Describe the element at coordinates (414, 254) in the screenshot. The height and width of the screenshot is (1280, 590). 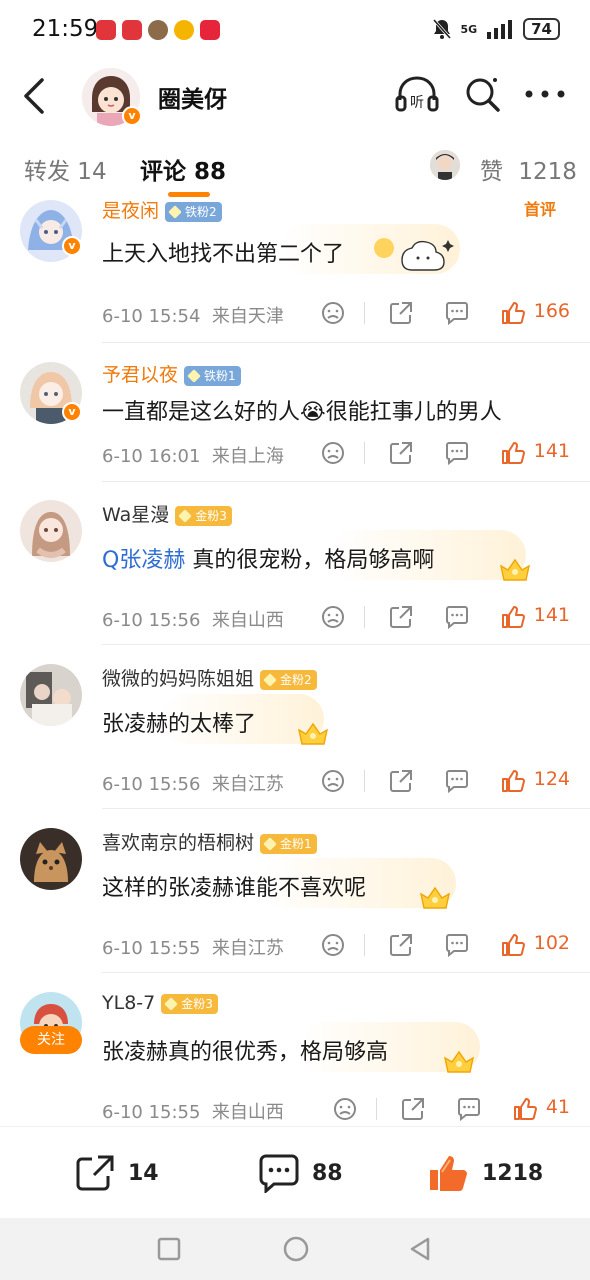
I see `sticker-cloud-icon` at that location.